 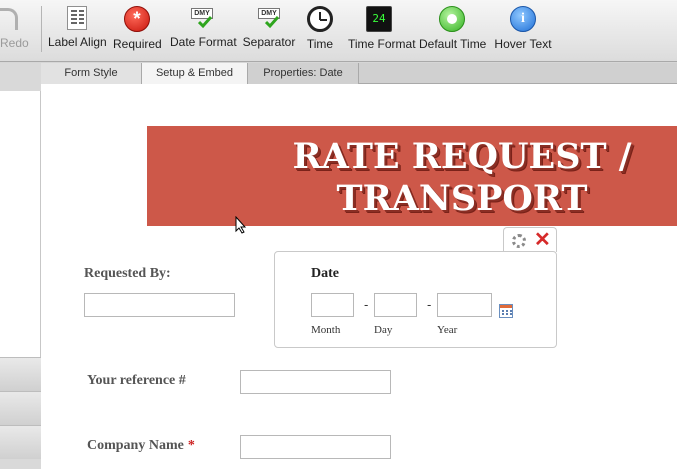 I want to click on date-format-button: DMY Date Format, so click(x=203, y=30).